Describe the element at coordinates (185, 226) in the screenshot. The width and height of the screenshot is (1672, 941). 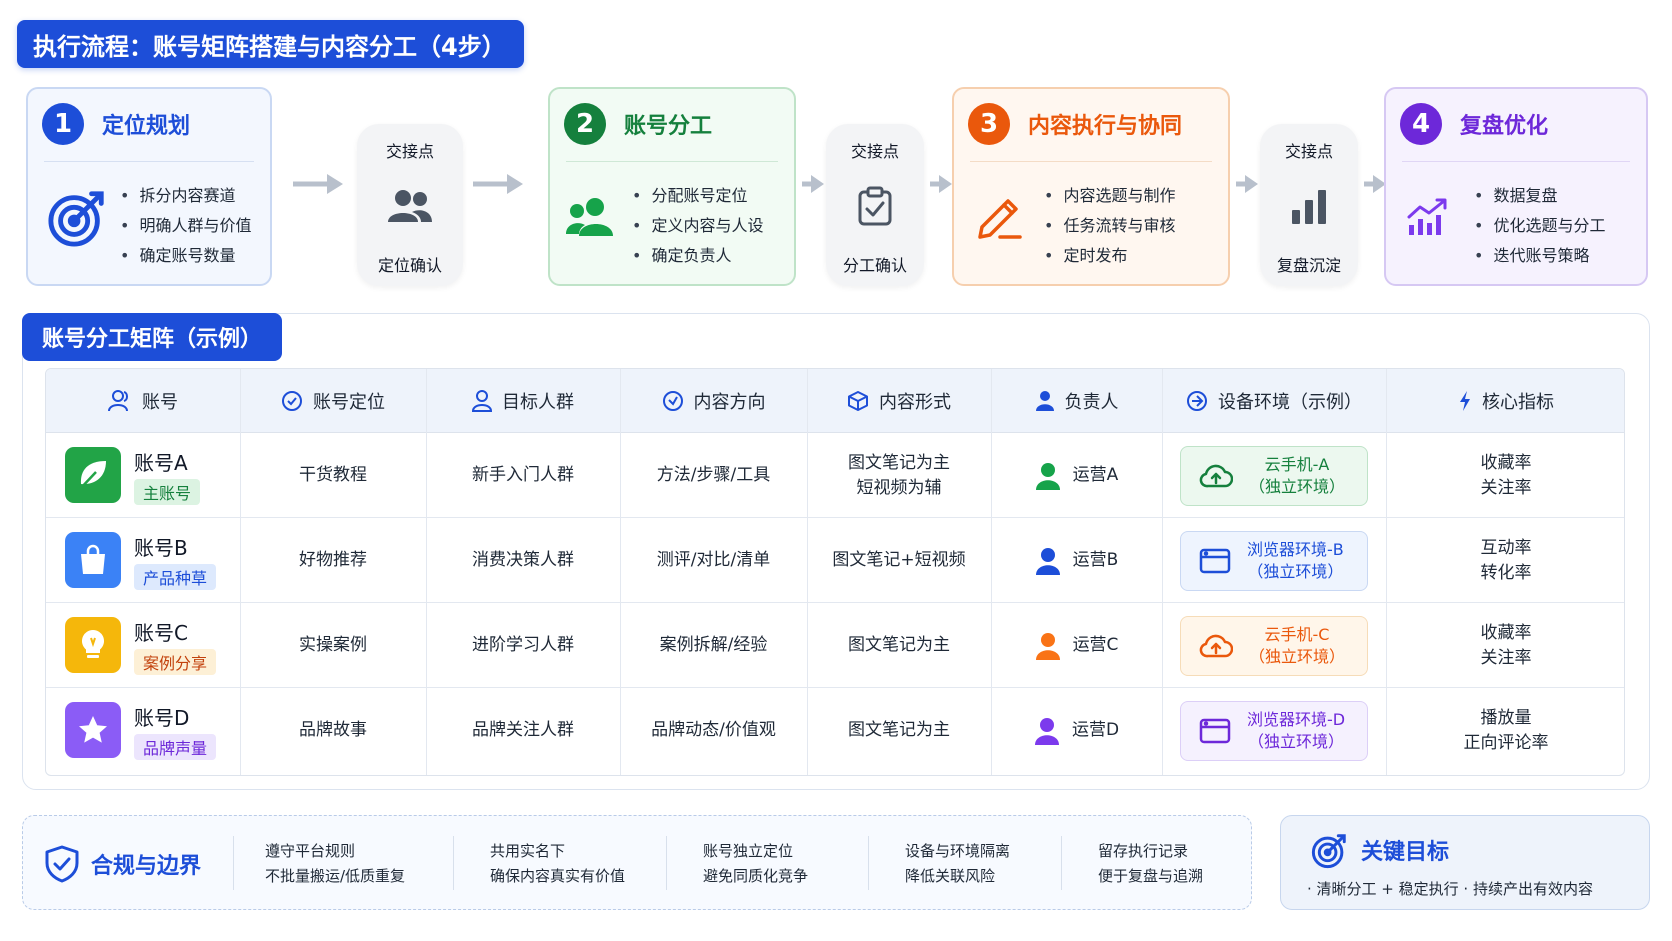
I see `step-item: 明确人群与价值` at that location.